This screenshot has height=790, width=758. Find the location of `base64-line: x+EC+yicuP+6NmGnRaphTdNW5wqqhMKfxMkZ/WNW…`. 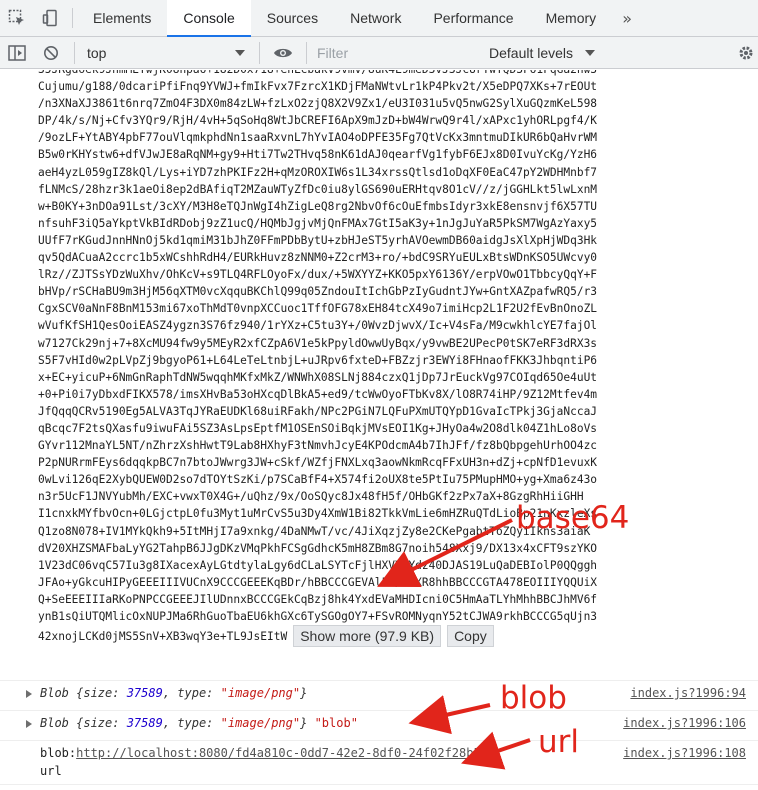

base64-line: x+EC+yicuP+6NmGnRaphTdNW5wqqhMKfxMkZ/WNW… is located at coordinates (318, 377).